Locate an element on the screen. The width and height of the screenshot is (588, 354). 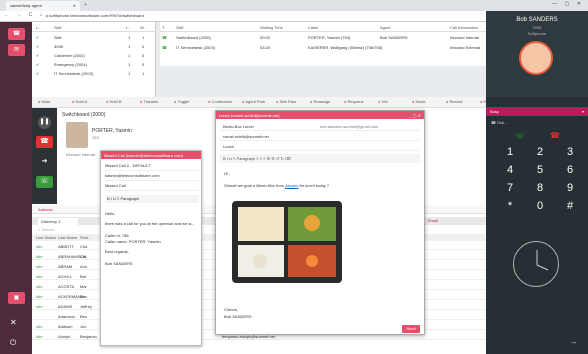
power-icon: ⏻ is located at coordinates (13, 343).